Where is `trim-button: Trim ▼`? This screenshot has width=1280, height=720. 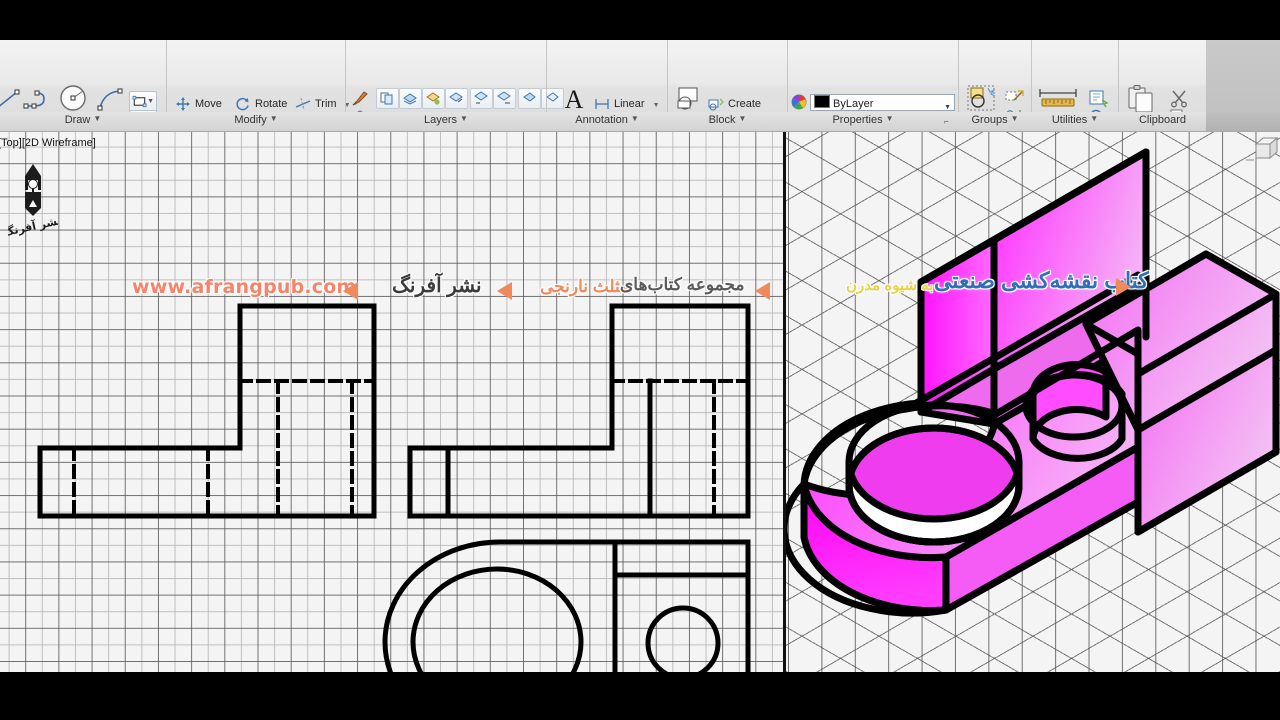
trim-button: Trim ▼ is located at coordinates (323, 104).